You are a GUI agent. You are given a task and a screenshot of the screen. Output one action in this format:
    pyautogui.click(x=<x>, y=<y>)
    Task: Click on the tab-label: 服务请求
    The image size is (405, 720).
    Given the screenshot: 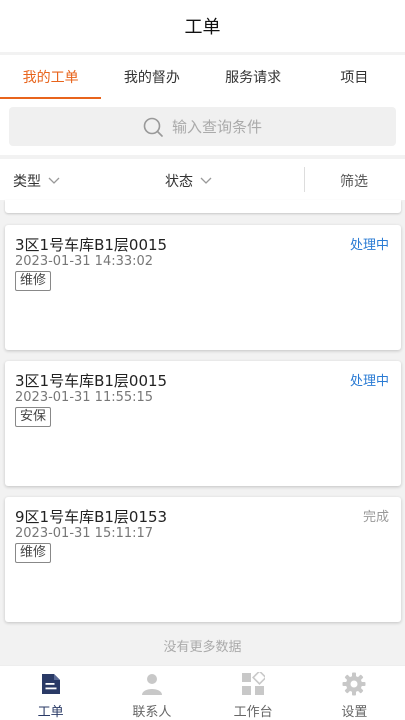 What is the action you would take?
    pyautogui.click(x=253, y=78)
    